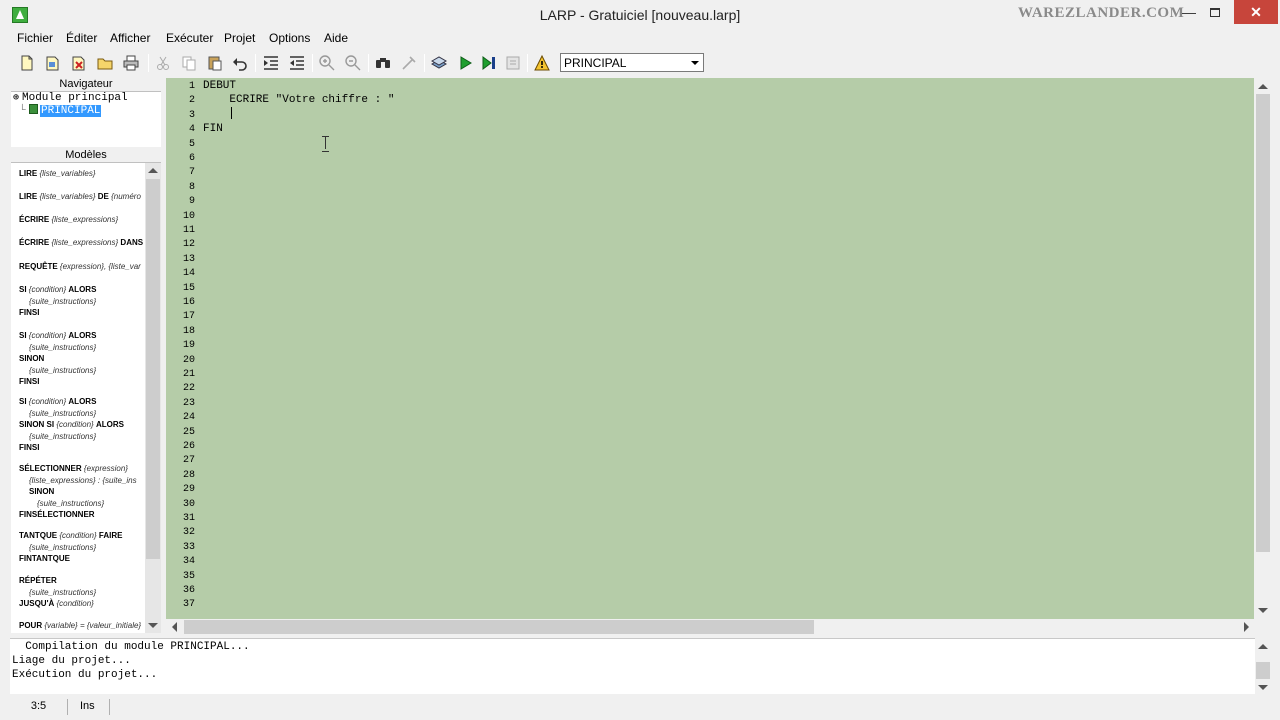  I want to click on tree-expander-icon: ⊕, so click(17, 98).